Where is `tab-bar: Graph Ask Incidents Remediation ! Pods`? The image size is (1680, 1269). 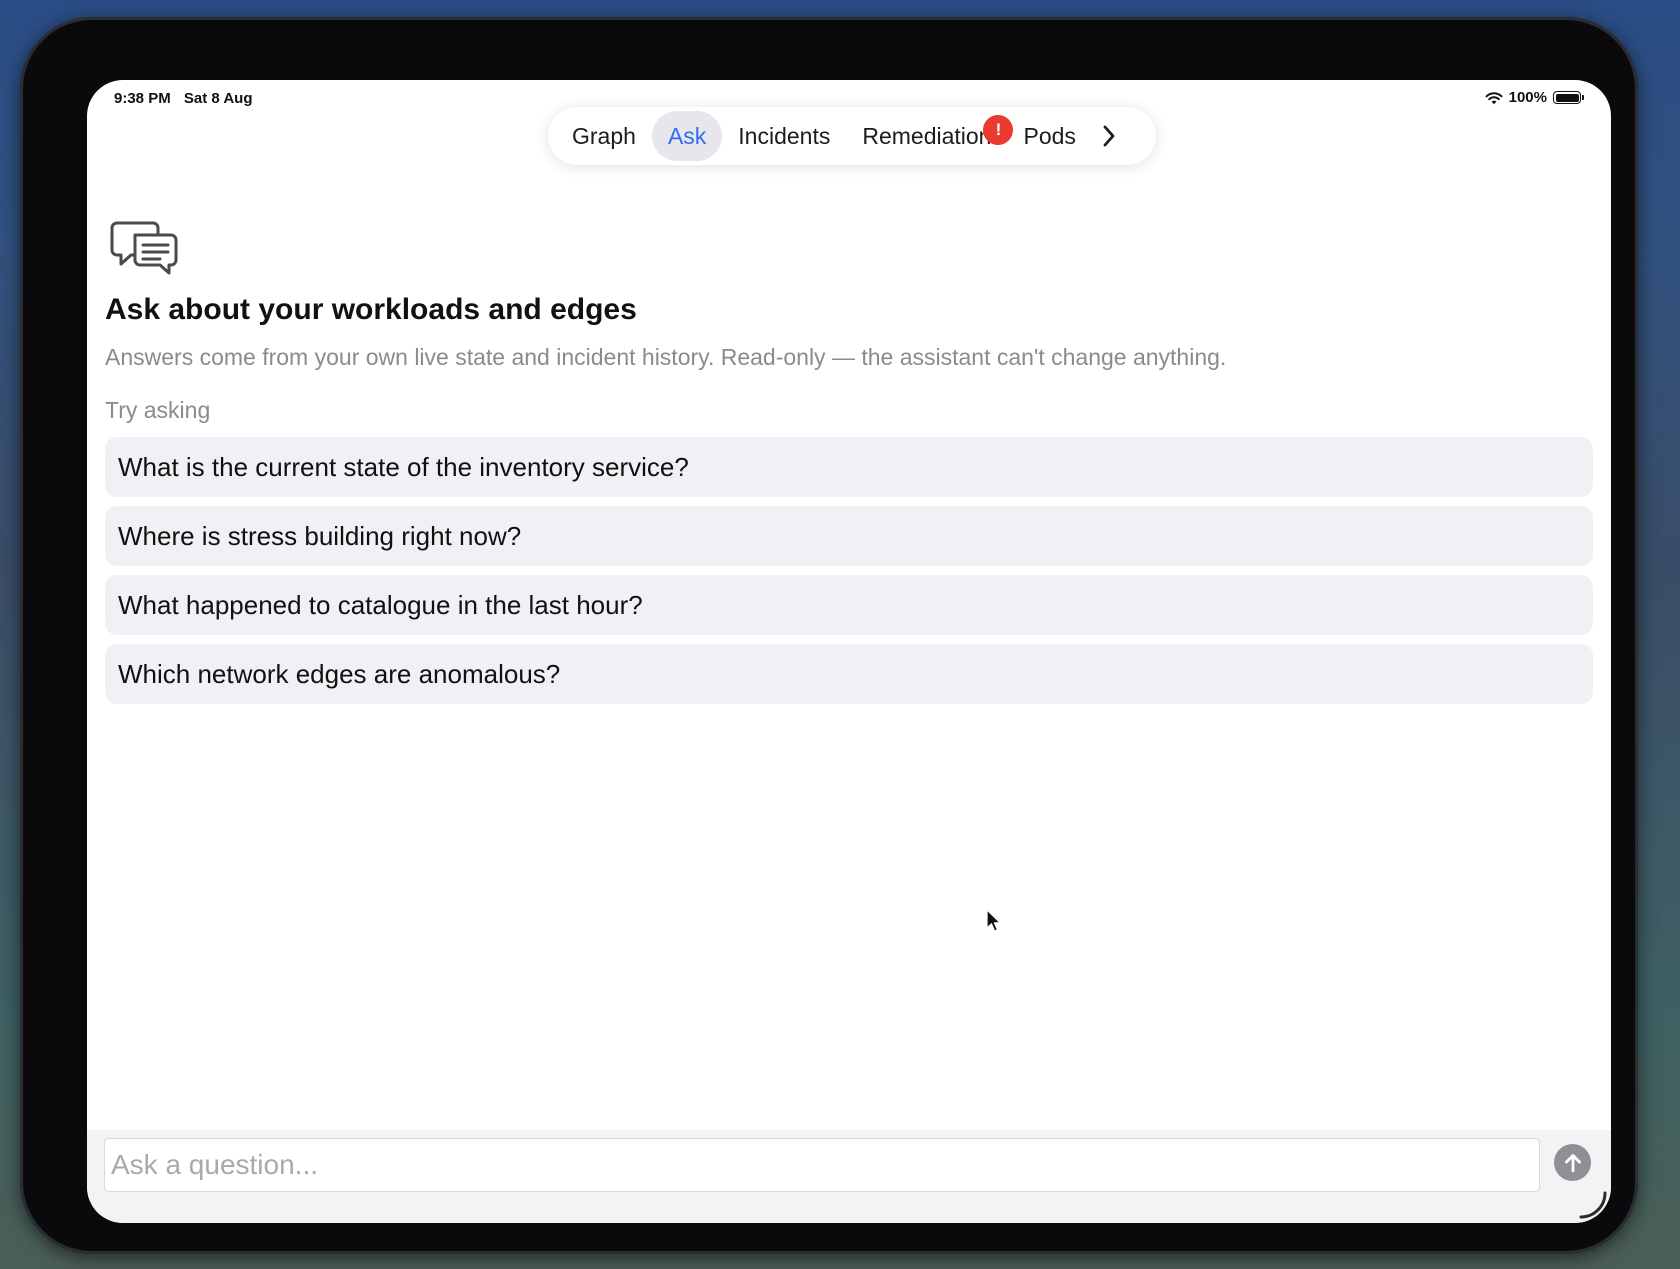
tab-bar: Graph Ask Incidents Remediation ! Pods is located at coordinates (852, 136).